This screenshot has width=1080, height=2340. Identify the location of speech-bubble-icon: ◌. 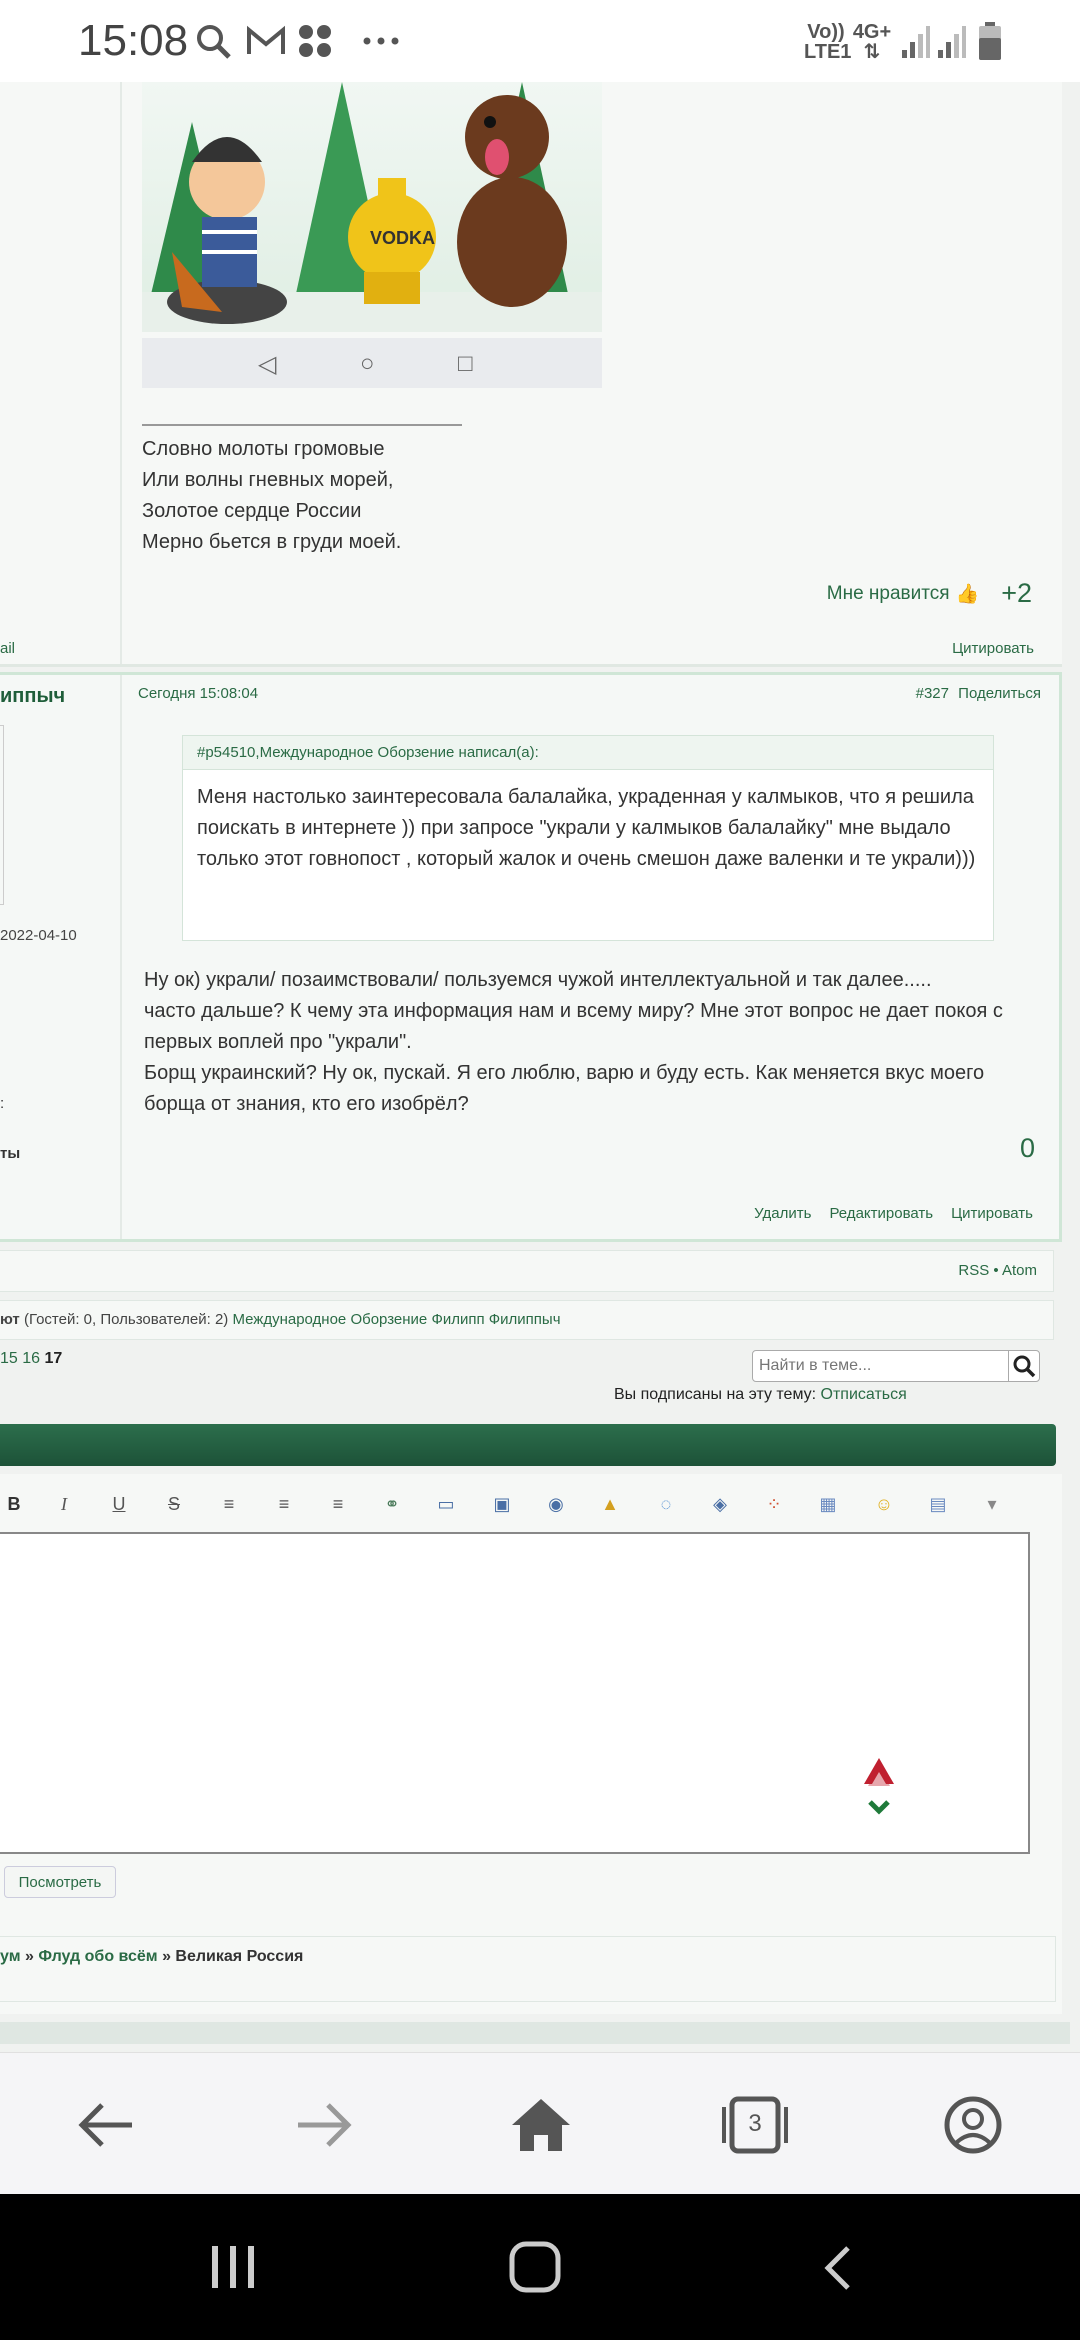
(666, 1504).